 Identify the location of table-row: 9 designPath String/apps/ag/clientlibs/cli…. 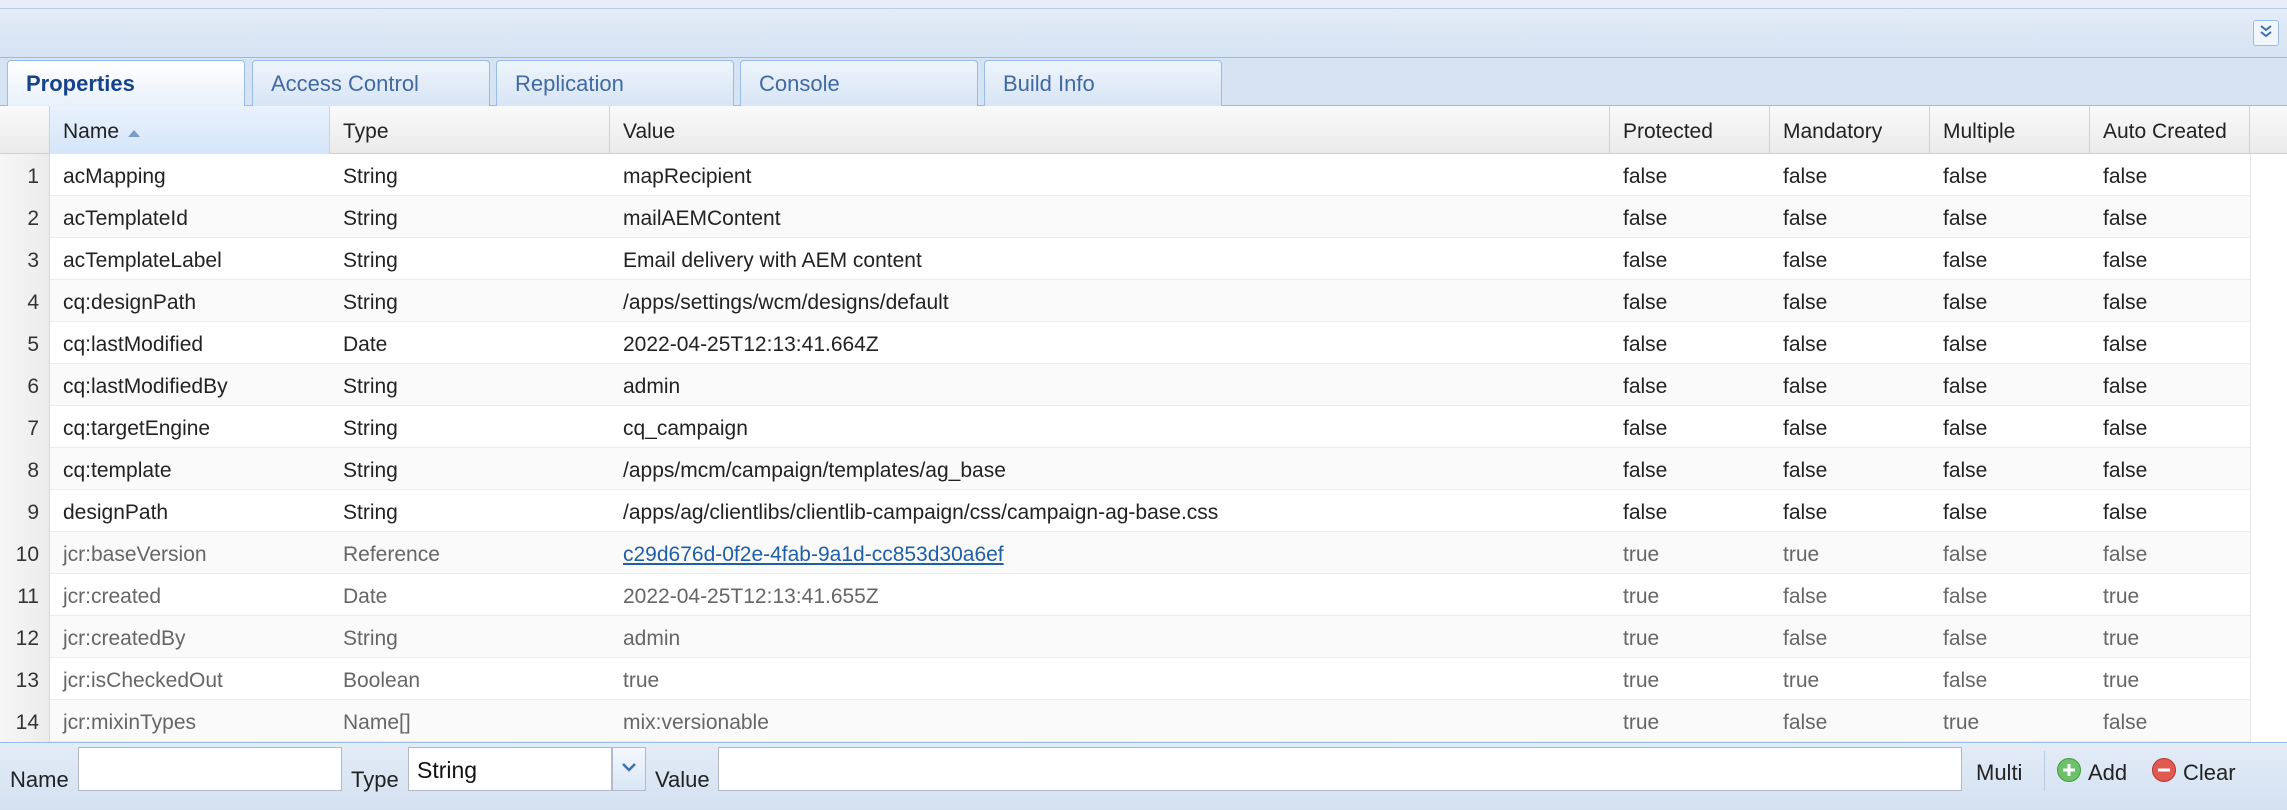
(1125, 511).